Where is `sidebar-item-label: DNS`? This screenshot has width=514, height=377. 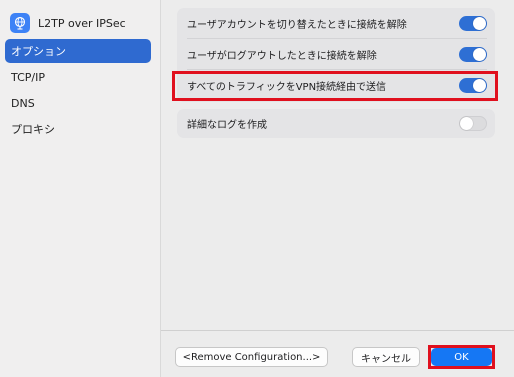 sidebar-item-label: DNS is located at coordinates (23, 103).